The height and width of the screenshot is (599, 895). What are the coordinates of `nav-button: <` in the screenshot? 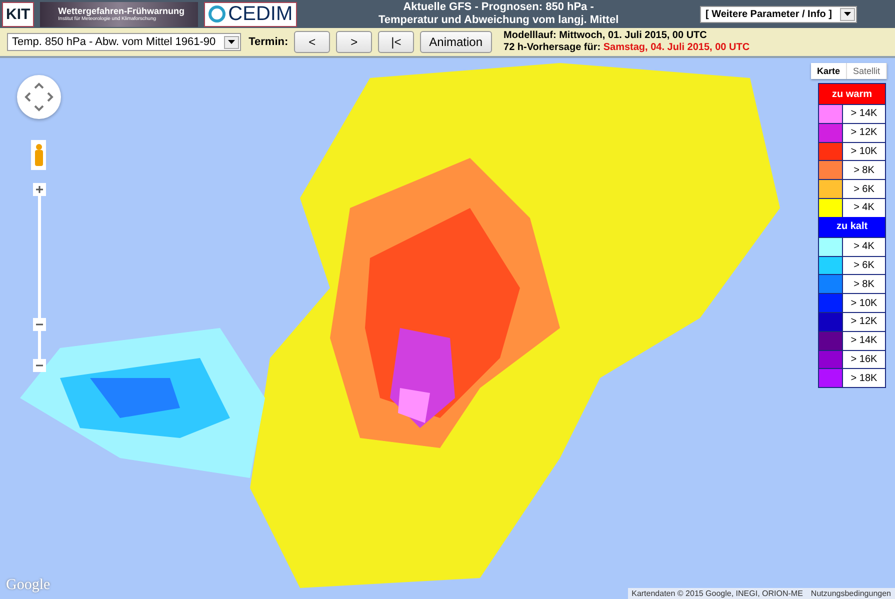 It's located at (312, 42).